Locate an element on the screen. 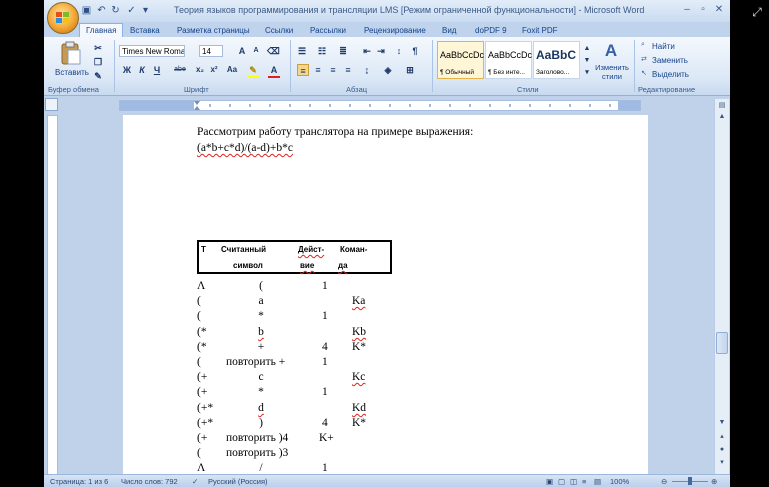 The width and height of the screenshot is (769, 487). font-color-icon: A is located at coordinates (274, 70).